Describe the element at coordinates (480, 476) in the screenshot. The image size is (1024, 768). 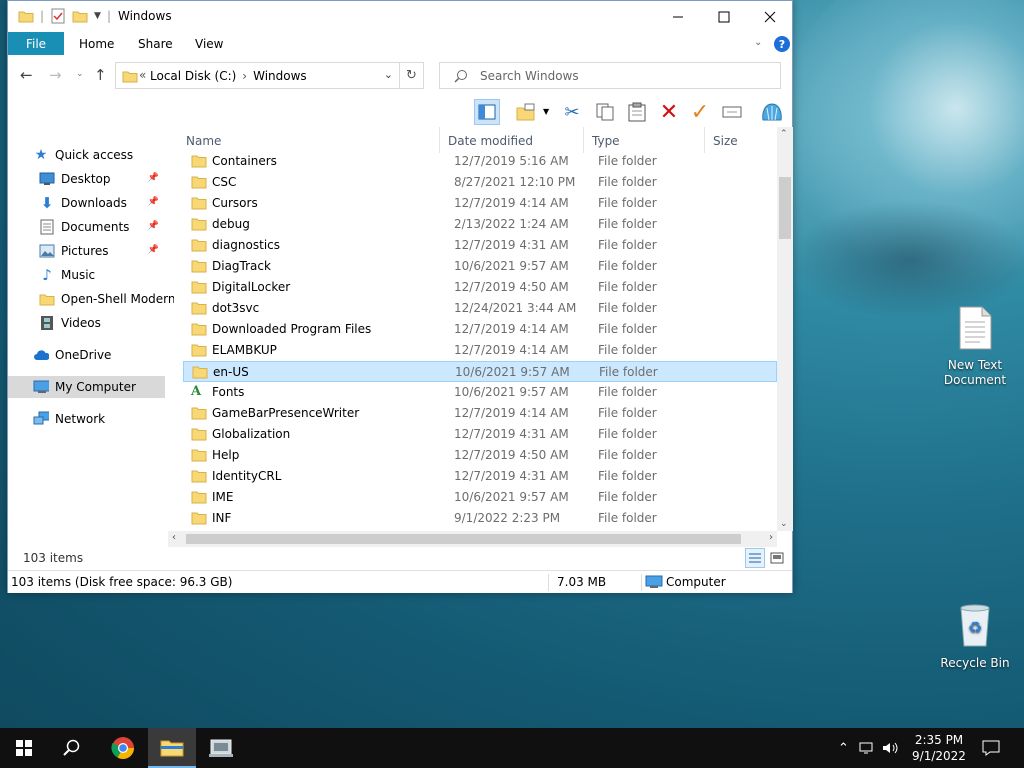
I see `table-row: IdentityCRL 12/7/2019 4:31 AM File folder` at that location.